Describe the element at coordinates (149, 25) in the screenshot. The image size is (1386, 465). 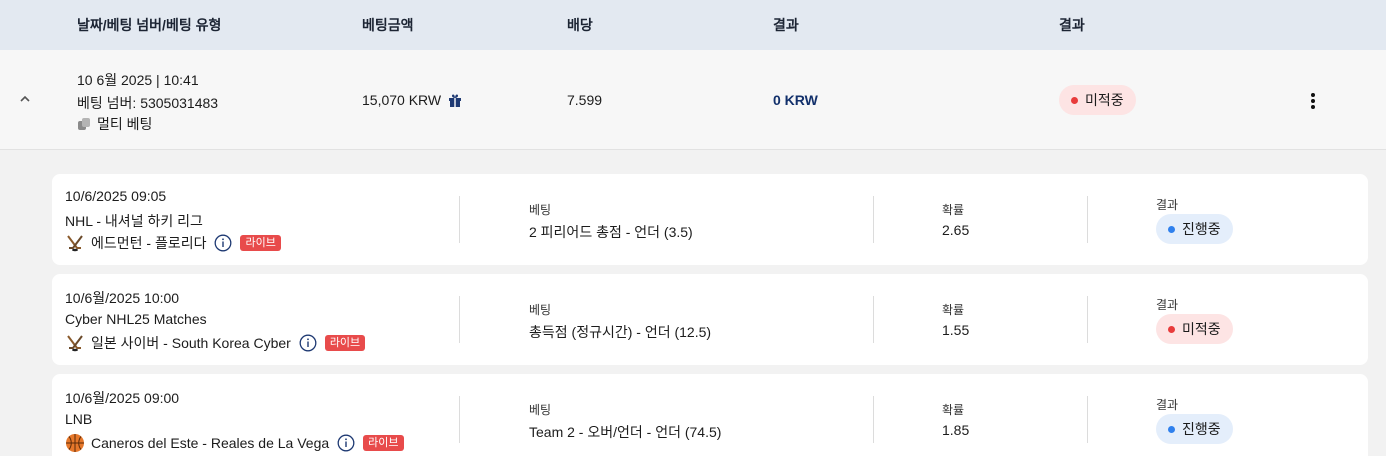
I see `header-date-type: 날짜/베팅 넘버/베팅 유형` at that location.